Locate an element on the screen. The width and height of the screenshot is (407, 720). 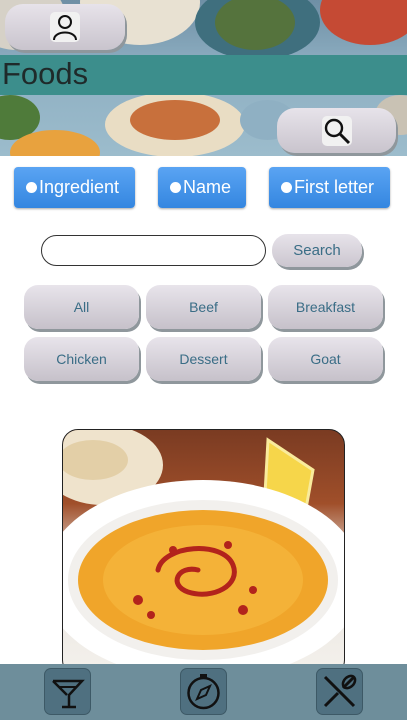
search-button-label: Search is located at coordinates (317, 250).